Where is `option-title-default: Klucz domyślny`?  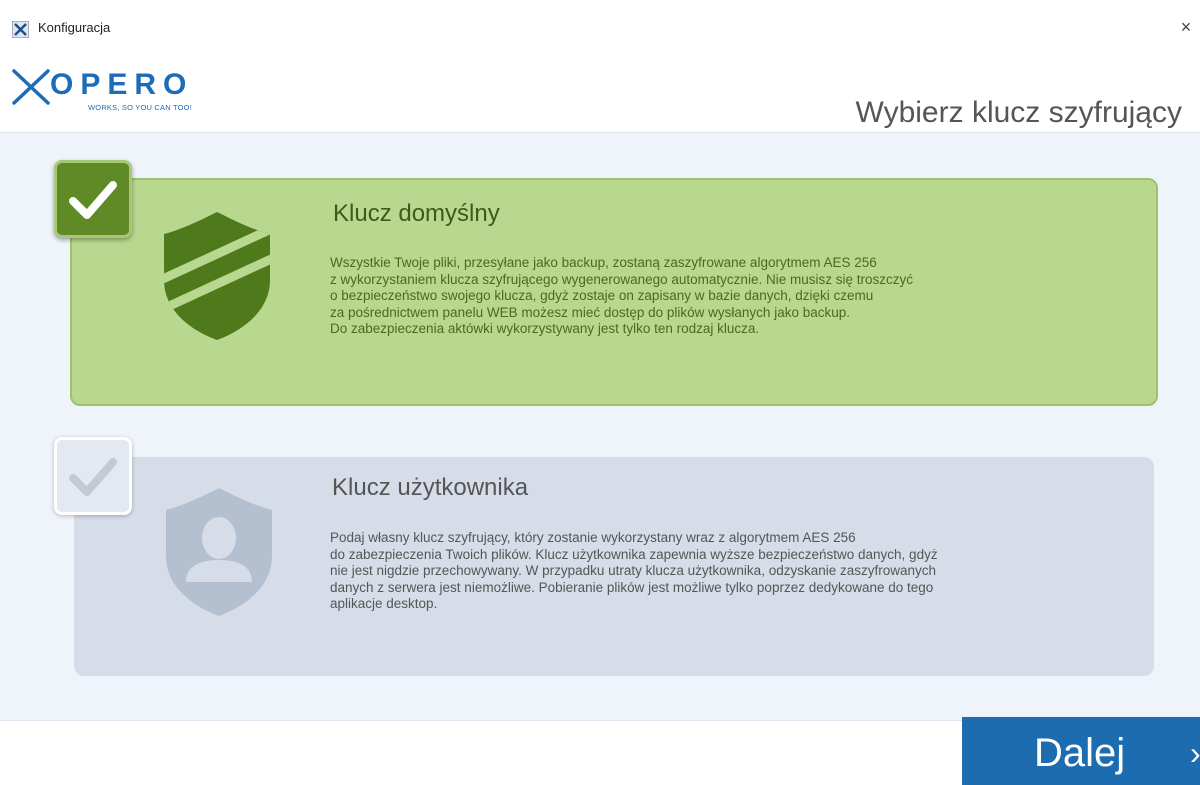
option-title-default: Klucz domyślny is located at coordinates (416, 213).